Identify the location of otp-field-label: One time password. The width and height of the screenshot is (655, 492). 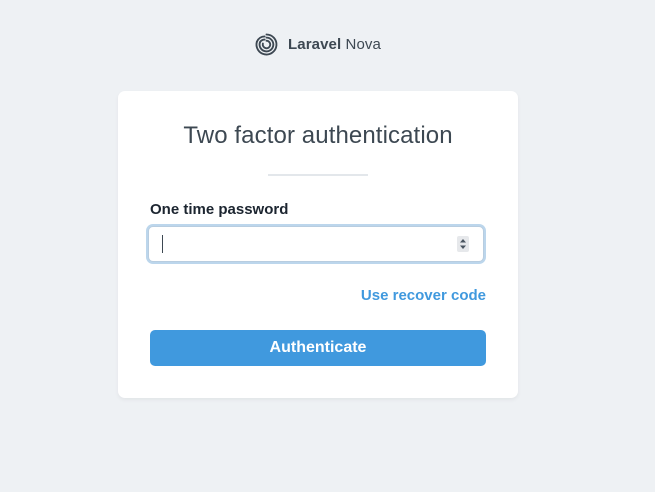
(219, 209).